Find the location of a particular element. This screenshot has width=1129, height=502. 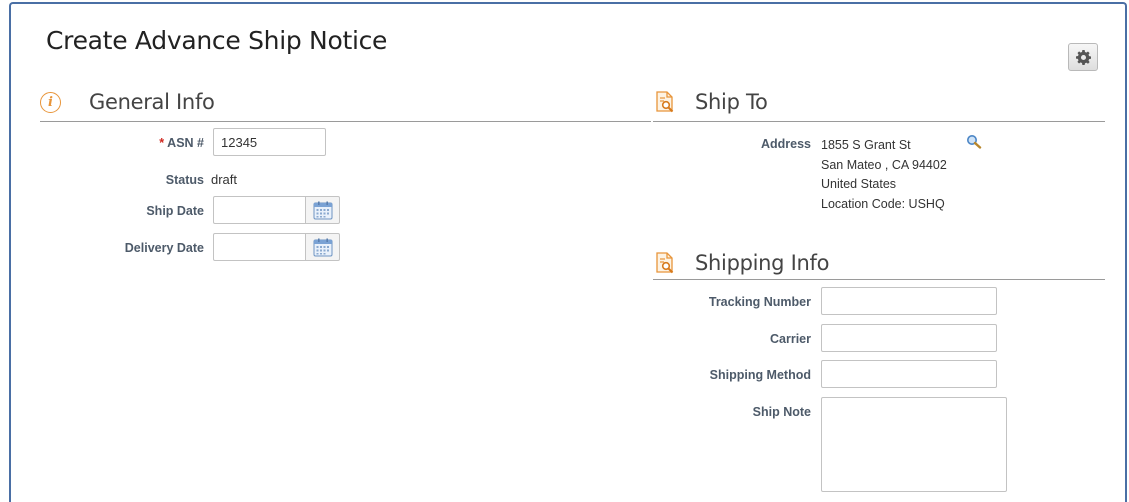

ship-to-header: Ship To is located at coordinates (710, 102).